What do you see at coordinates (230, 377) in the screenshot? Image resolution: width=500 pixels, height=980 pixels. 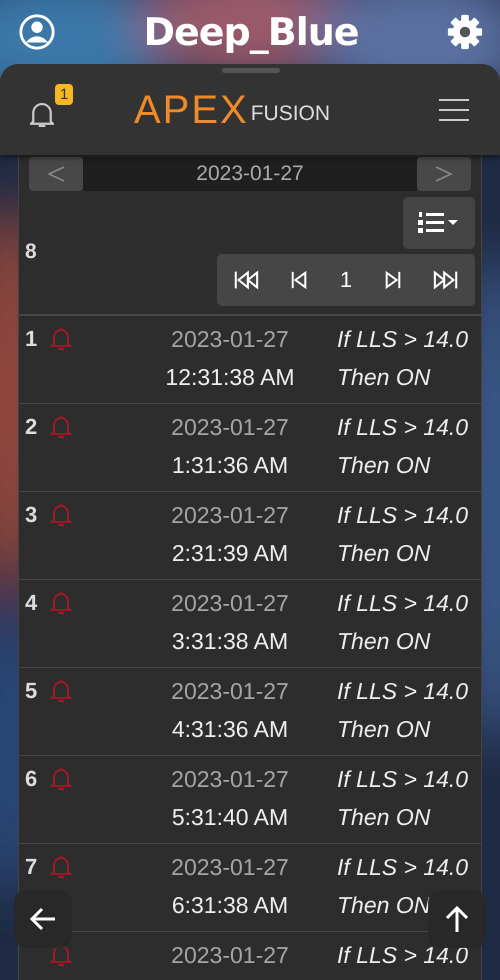 I see `log-time: 12:31:38 AM` at bounding box center [230, 377].